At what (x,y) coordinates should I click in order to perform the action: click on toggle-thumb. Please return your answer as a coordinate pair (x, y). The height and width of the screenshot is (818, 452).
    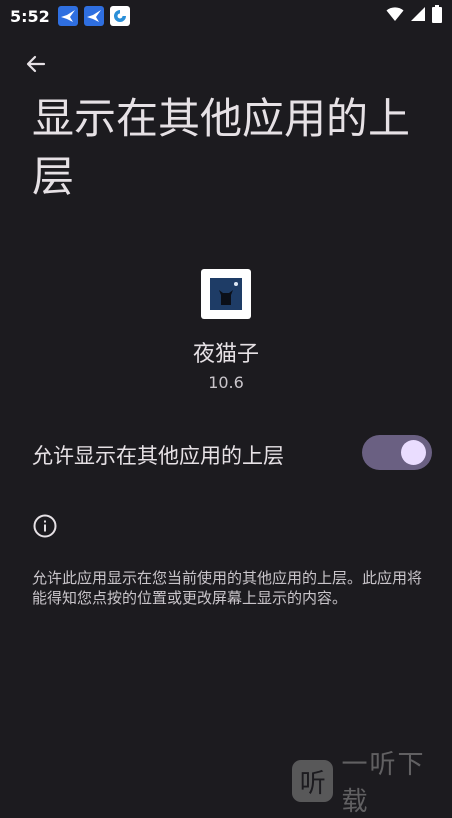
    Looking at the image, I should click on (413, 452).